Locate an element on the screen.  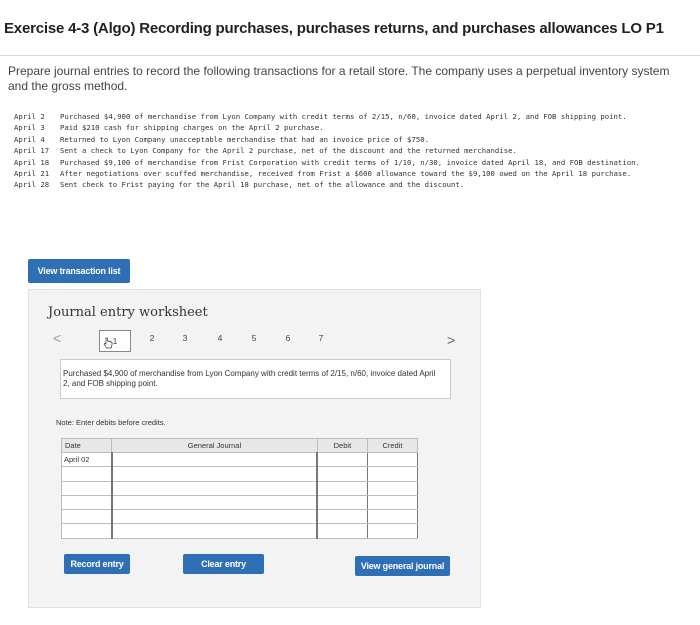
page-button-3: 3 is located at coordinates (185, 338).